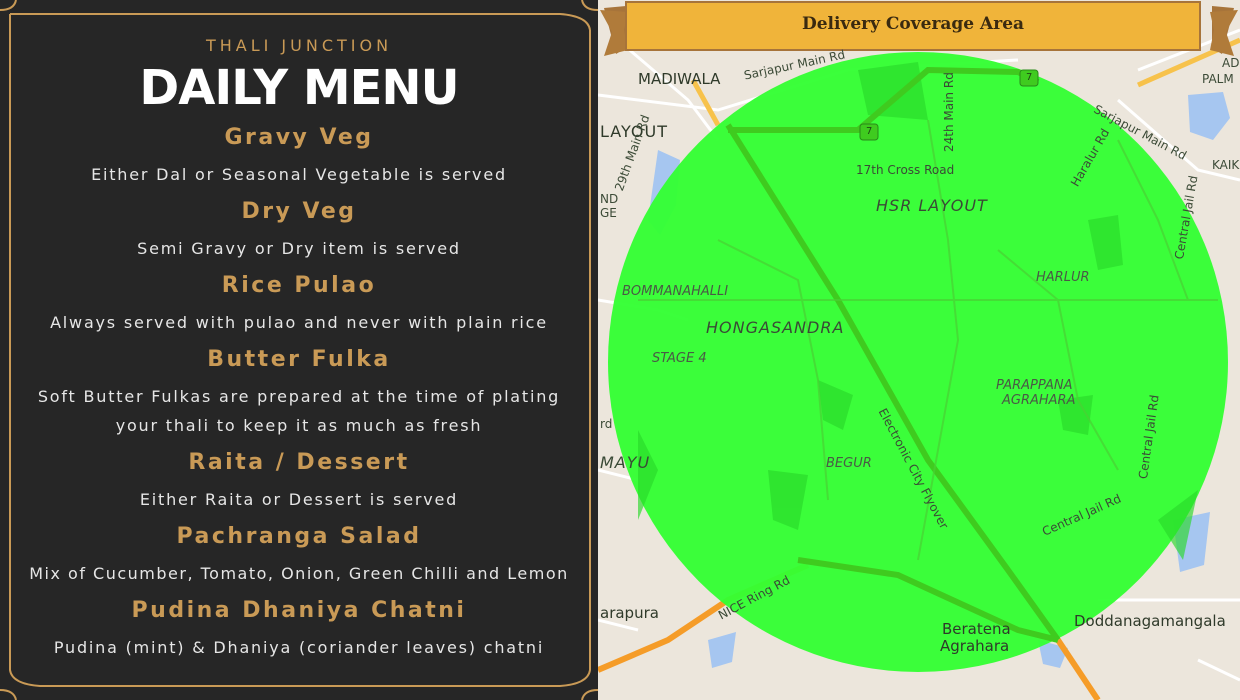  Describe the element at coordinates (1039, 400) in the screenshot. I see `map-label-agrahara: AGRAHARA` at that location.